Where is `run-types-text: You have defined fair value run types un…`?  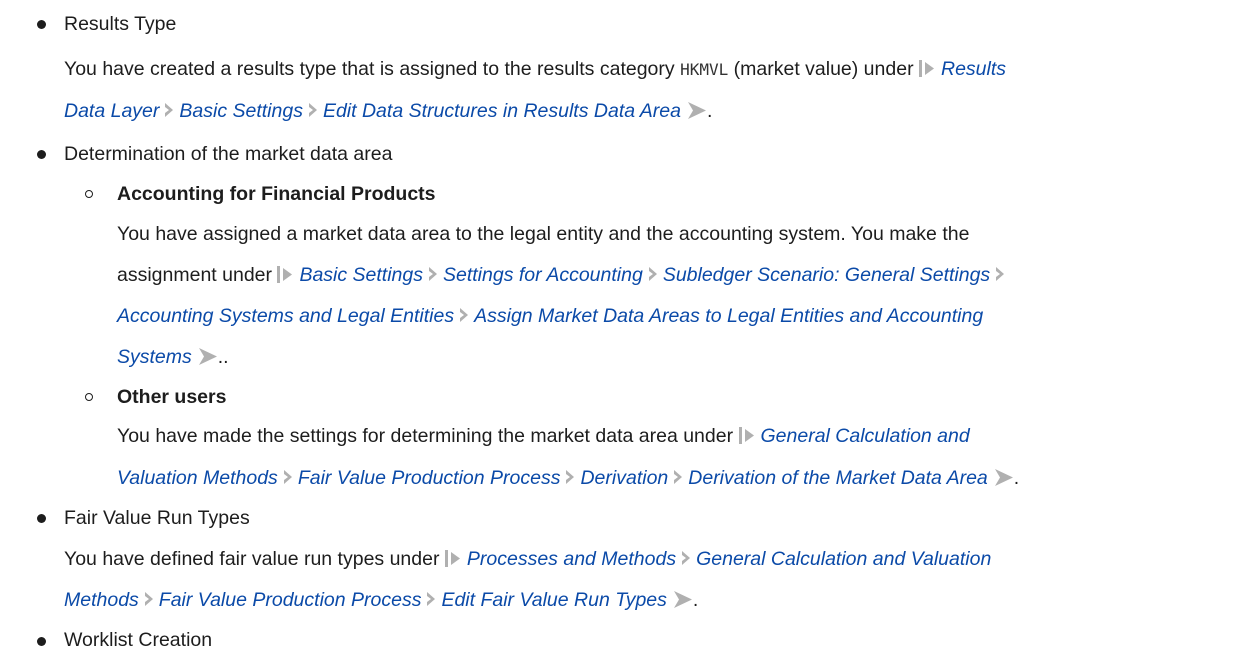 run-types-text: You have defined fair value run types un… is located at coordinates (254, 559).